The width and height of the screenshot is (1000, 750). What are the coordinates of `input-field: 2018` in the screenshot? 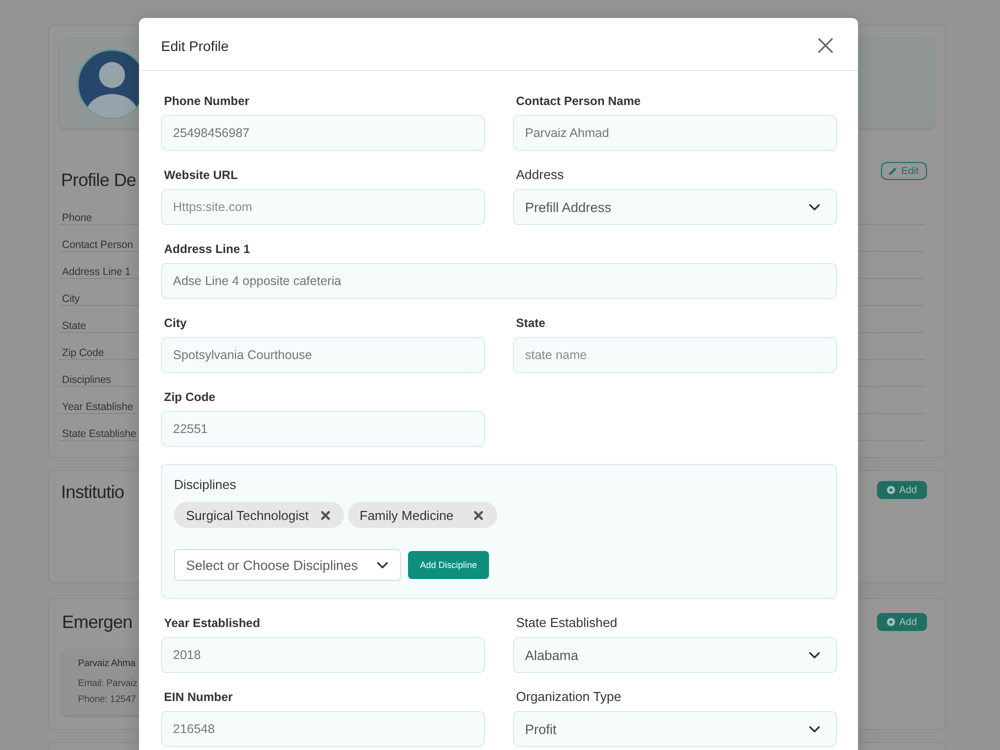 It's located at (323, 655).